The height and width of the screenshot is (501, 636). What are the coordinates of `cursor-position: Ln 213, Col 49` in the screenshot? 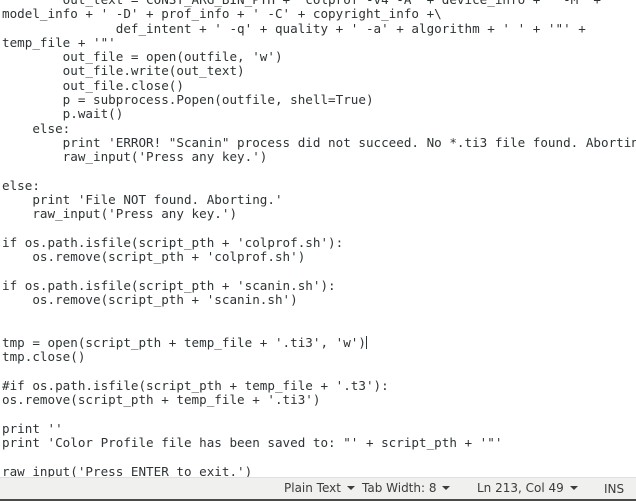 It's located at (520, 488).